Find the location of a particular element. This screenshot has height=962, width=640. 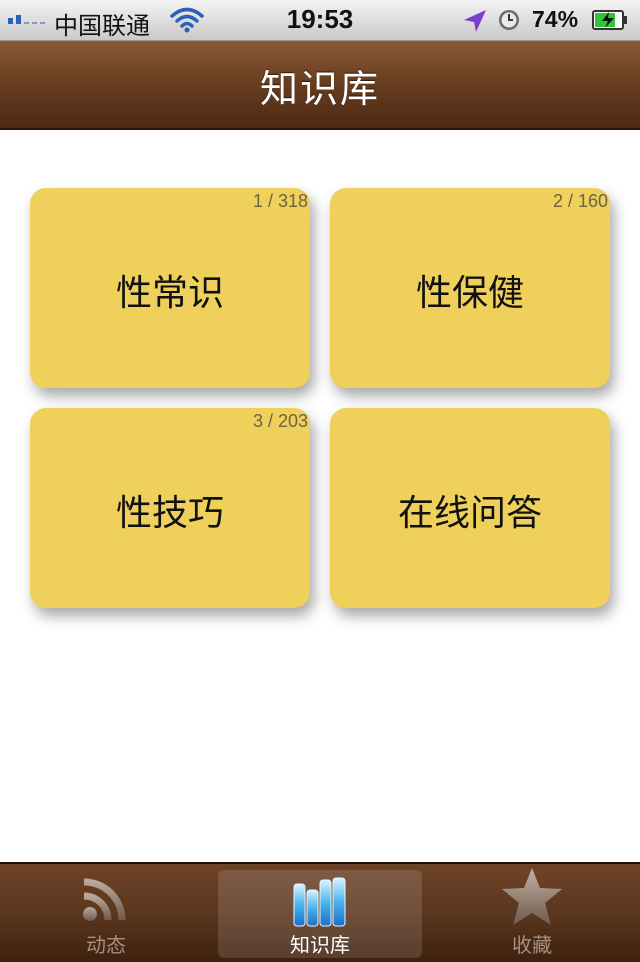

tile-sex-techniques: 3 / 203 性技巧 is located at coordinates (170, 508).